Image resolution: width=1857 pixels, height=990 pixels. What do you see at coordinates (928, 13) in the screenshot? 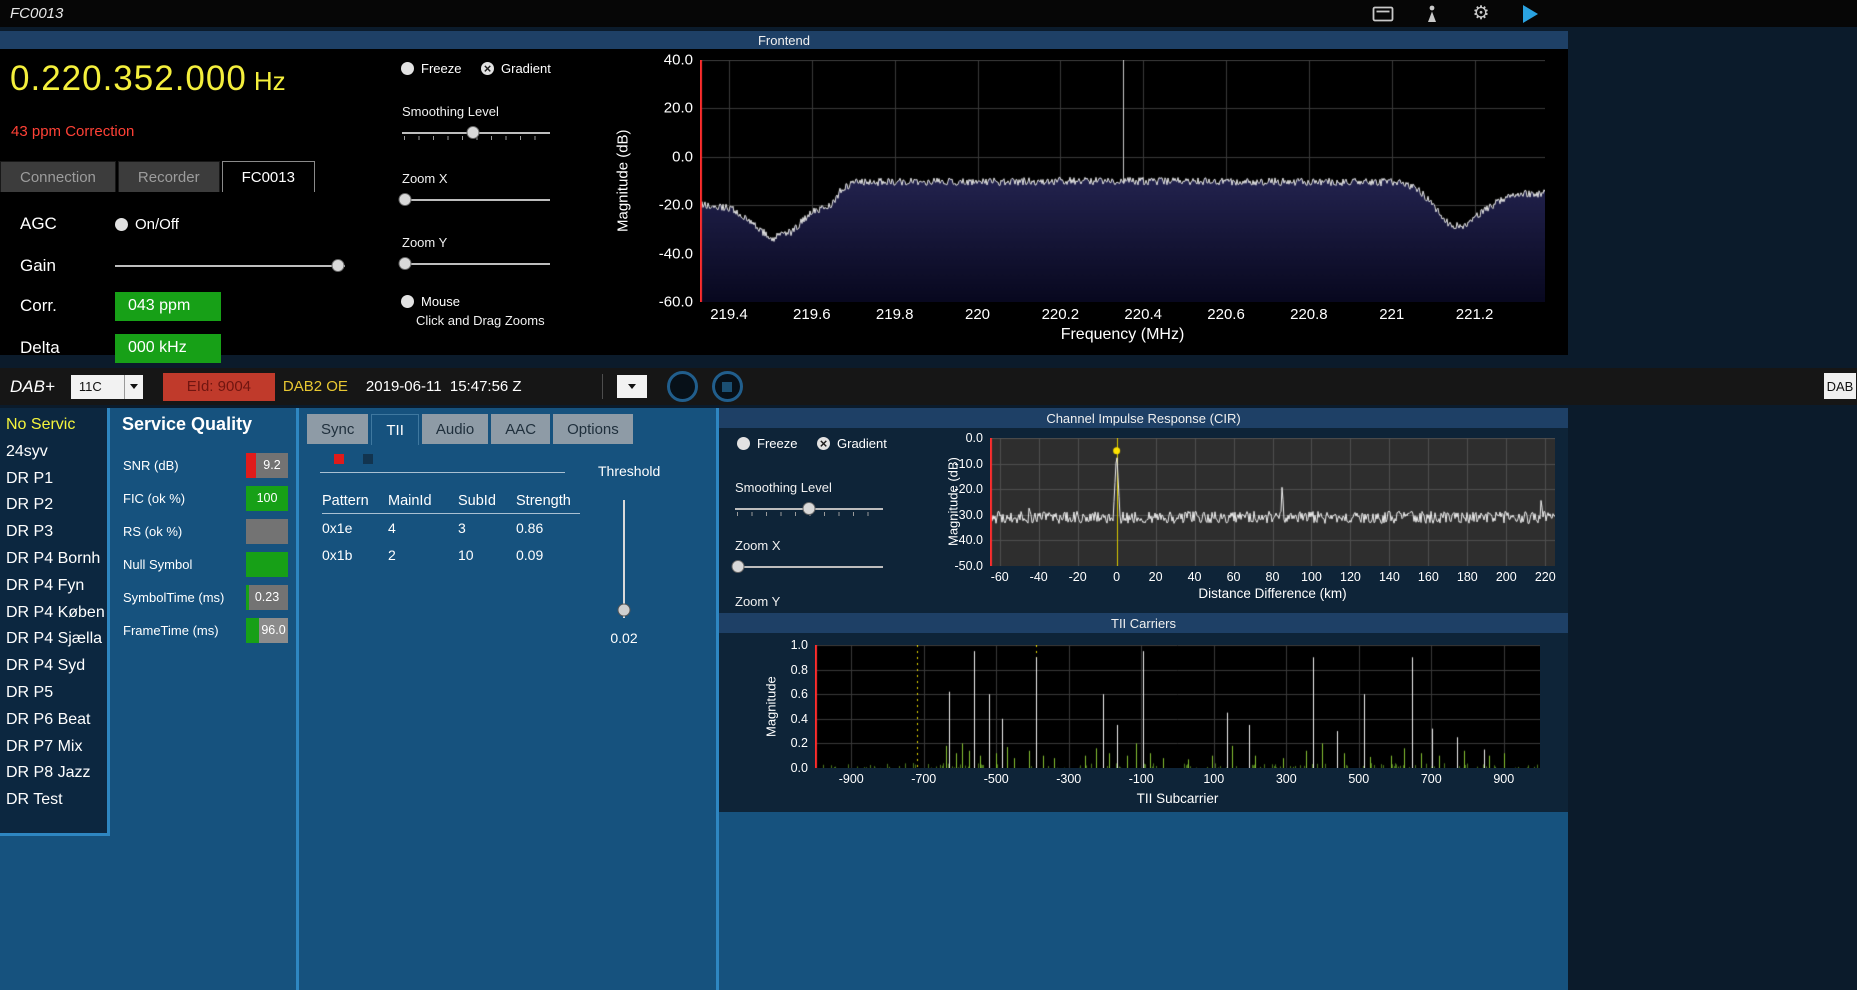
I see `titlebar: FC0013 ⚙` at bounding box center [928, 13].